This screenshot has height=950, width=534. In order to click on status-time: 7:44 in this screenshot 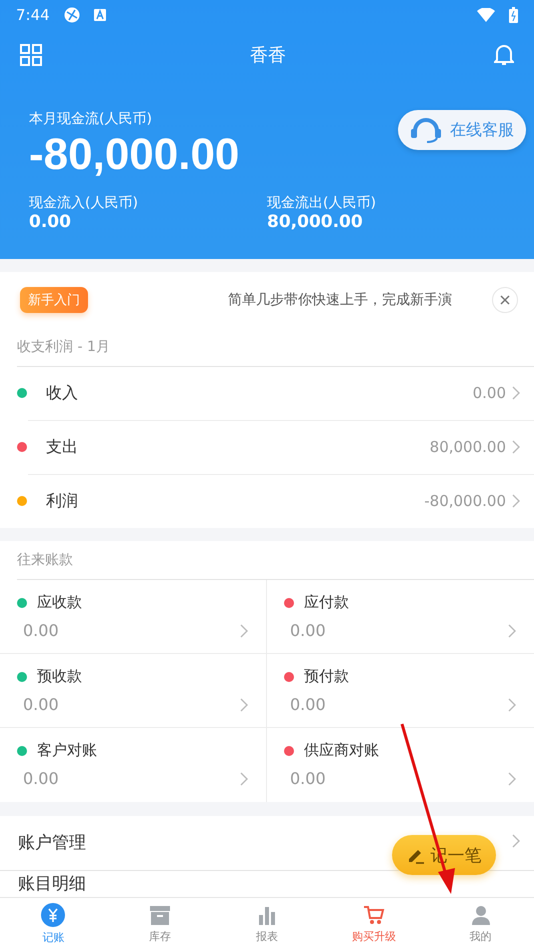, I will do `click(33, 15)`.